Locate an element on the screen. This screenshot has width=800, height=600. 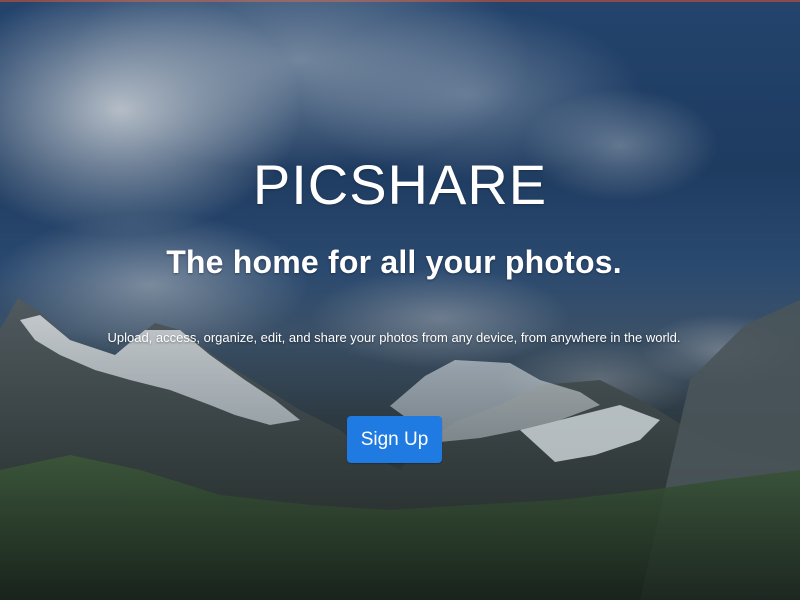
page-title: PICSHARE is located at coordinates (400, 184).